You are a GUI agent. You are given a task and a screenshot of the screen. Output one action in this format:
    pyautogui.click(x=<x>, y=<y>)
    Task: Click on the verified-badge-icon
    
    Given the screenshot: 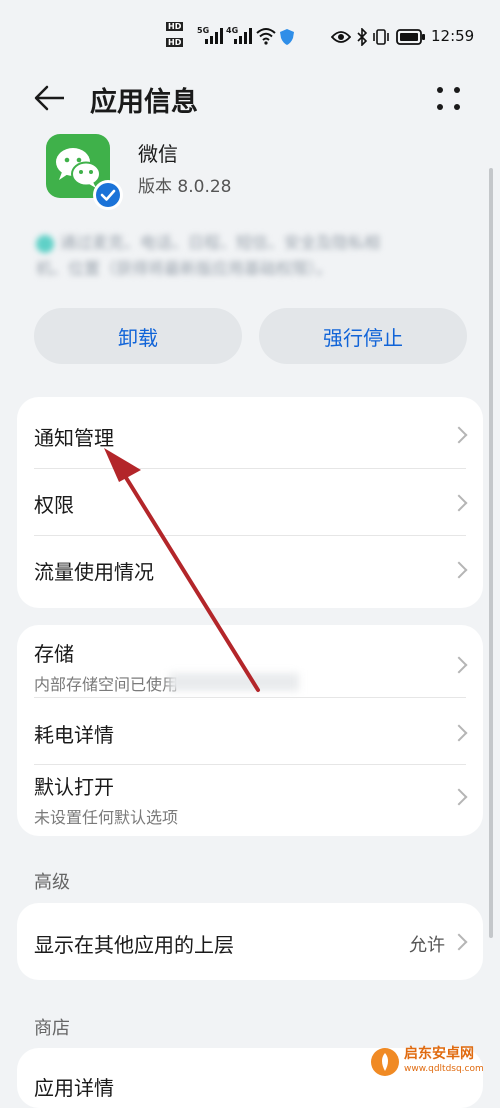 What is the action you would take?
    pyautogui.click(x=108, y=195)
    